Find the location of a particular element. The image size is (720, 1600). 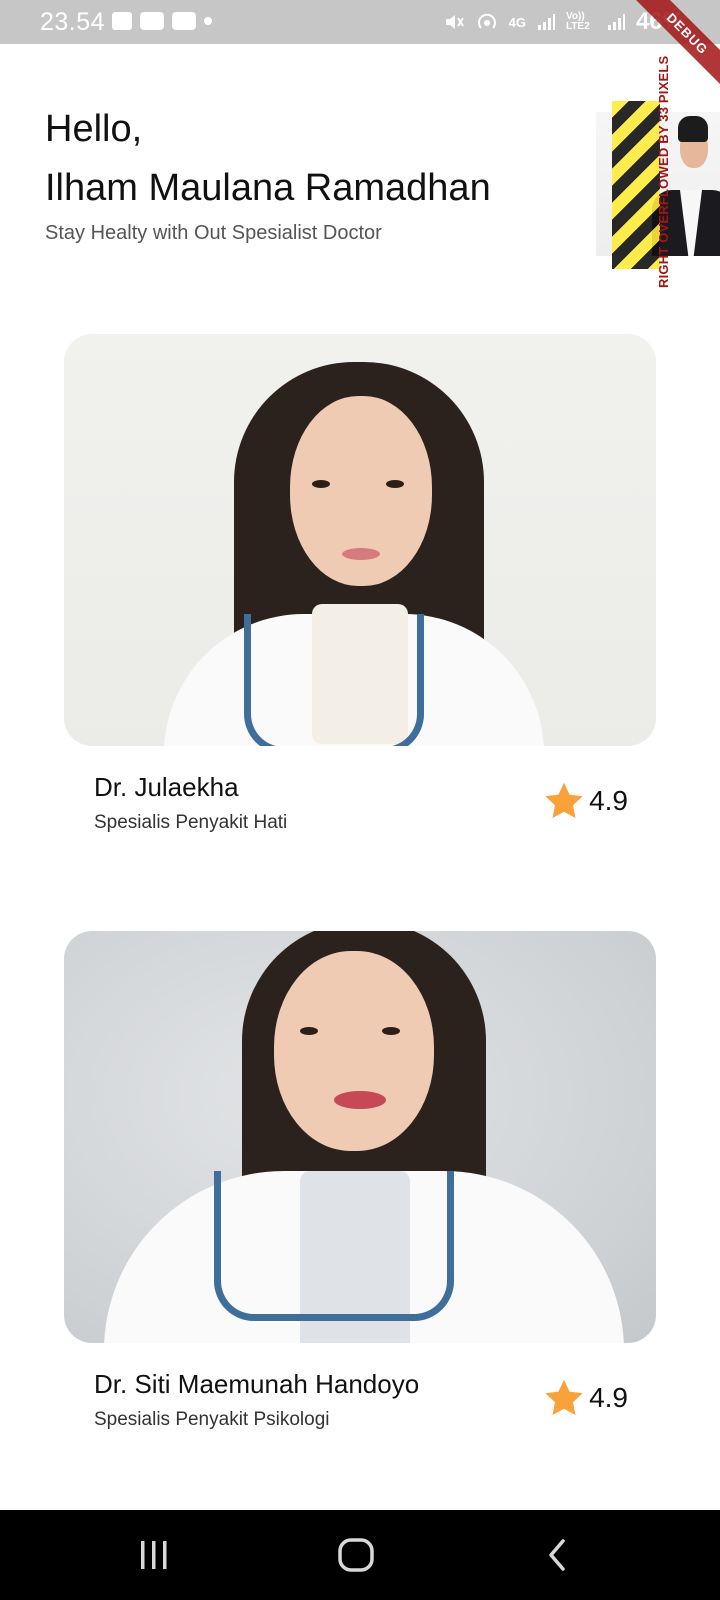

hotspot-icon is located at coordinates (486, 21).